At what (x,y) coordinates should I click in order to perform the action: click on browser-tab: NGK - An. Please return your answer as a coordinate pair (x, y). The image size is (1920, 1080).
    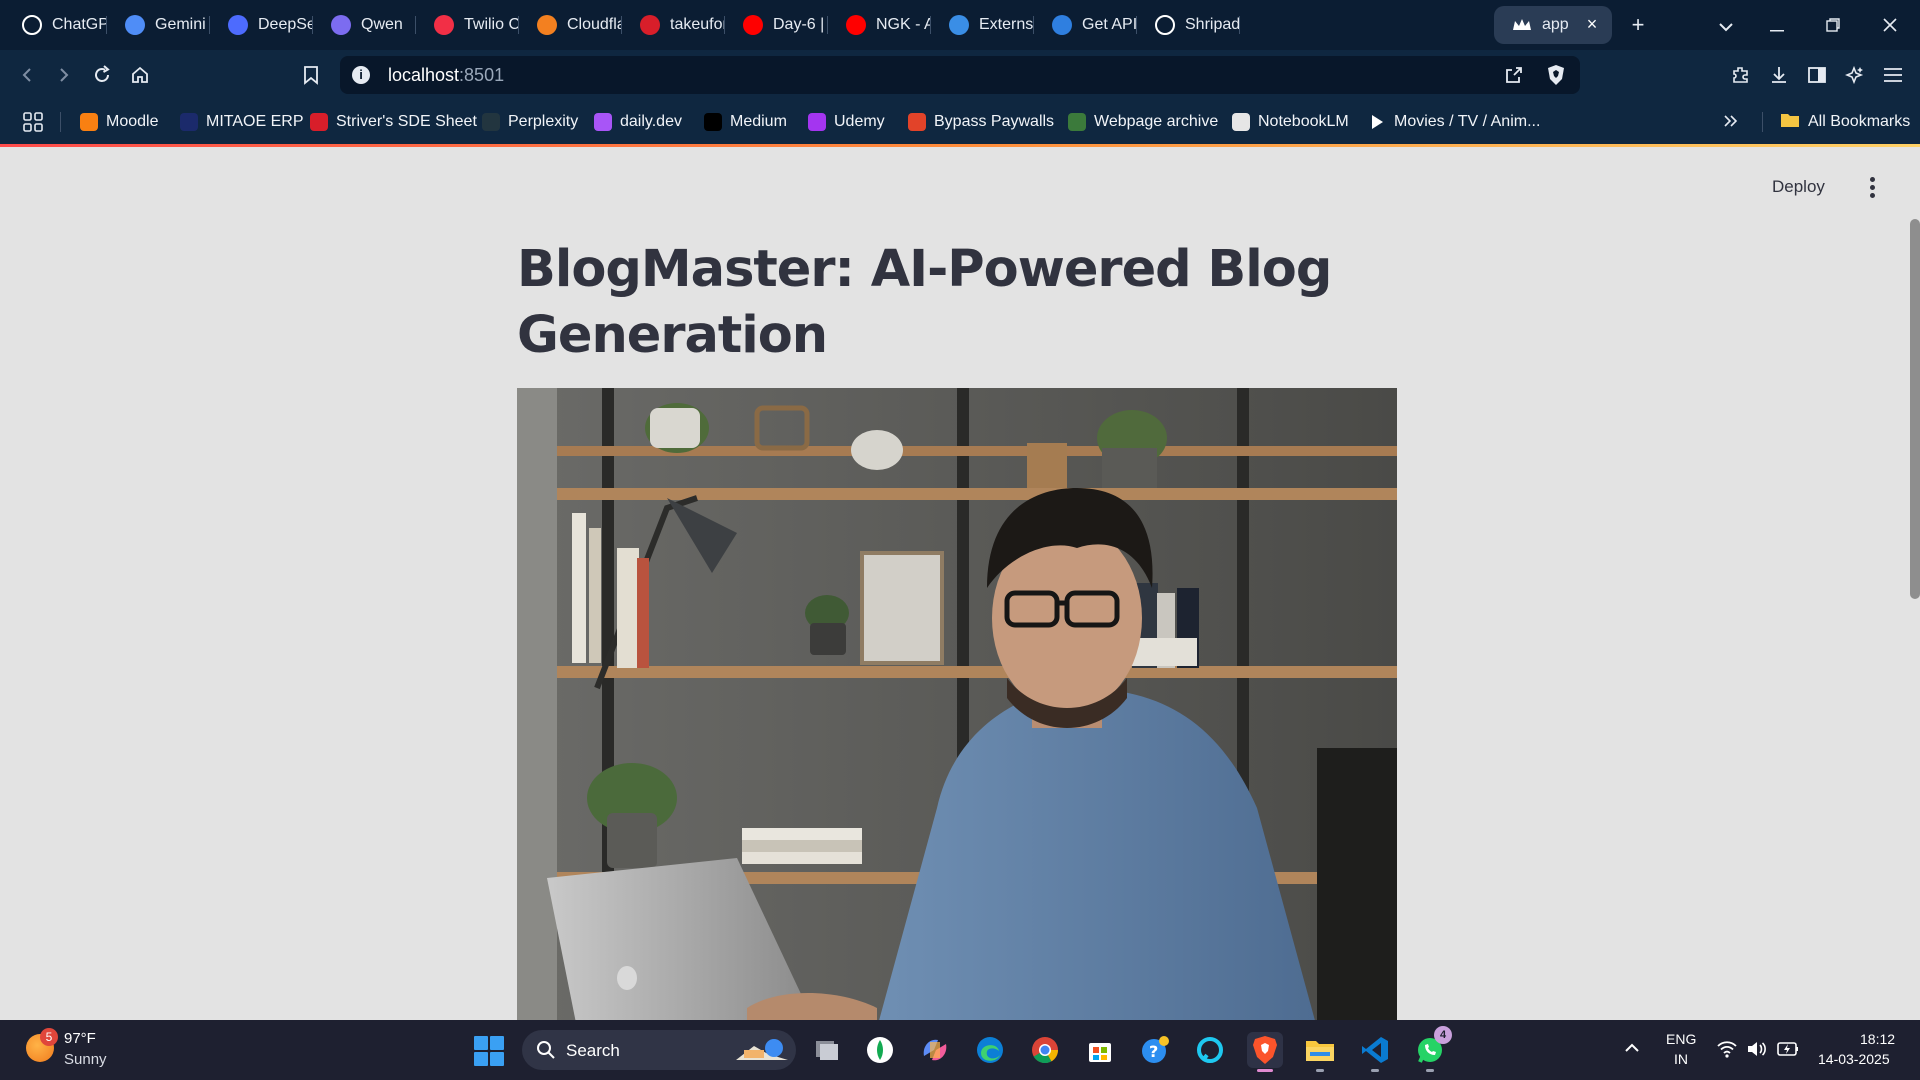
    Looking at the image, I should click on (879, 25).